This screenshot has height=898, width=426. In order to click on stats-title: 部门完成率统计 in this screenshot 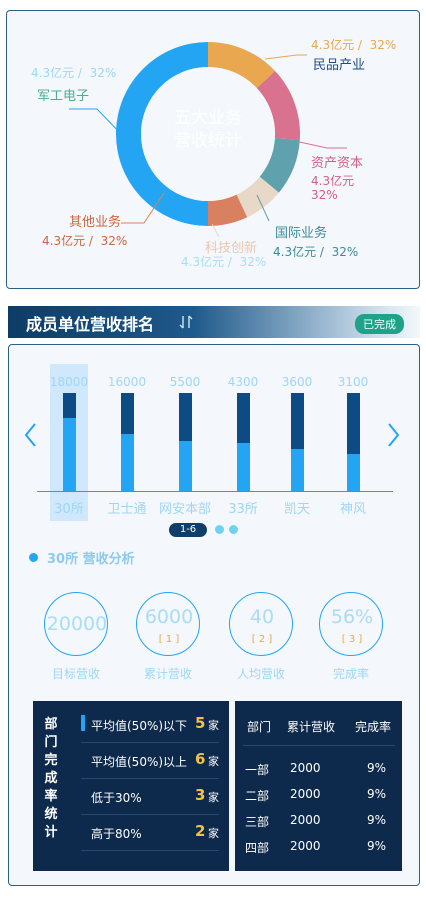, I will do `click(51, 778)`.